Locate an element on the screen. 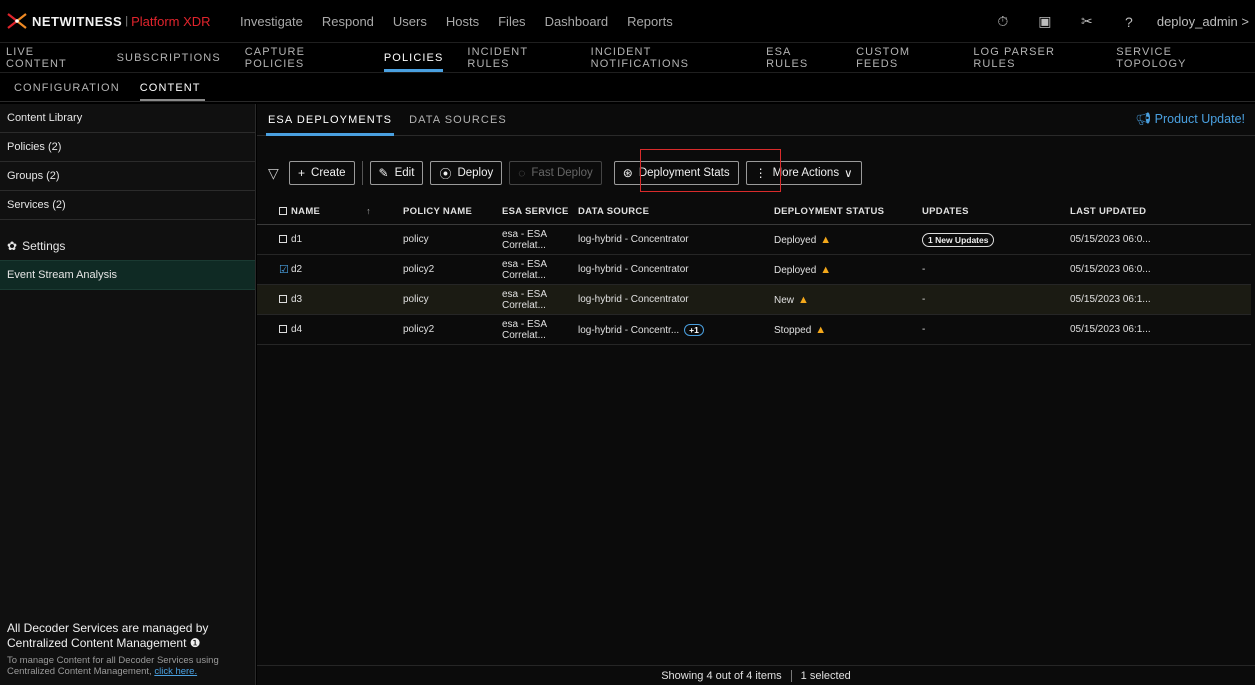 This screenshot has height=685, width=1255. fast-deploy-label: Fast Deploy is located at coordinates (562, 173).